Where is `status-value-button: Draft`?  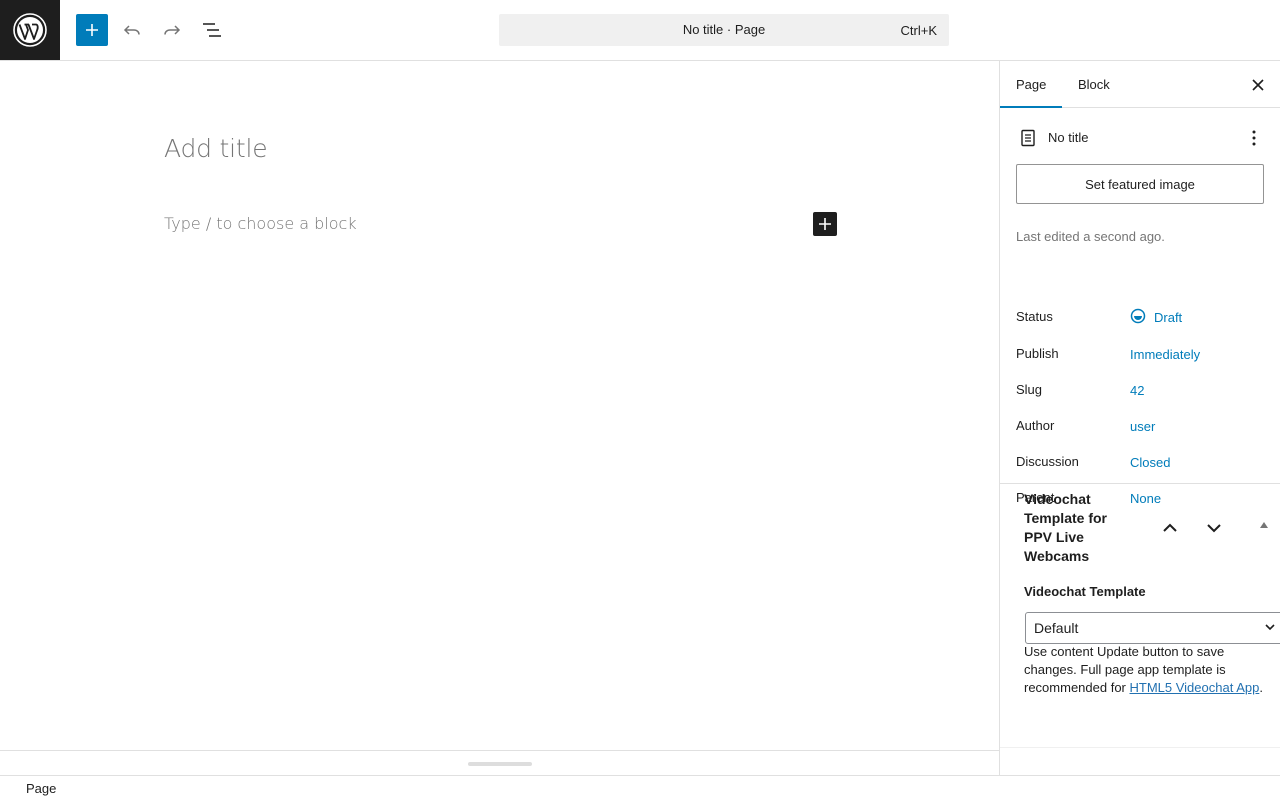 status-value-button: Draft is located at coordinates (1168, 317).